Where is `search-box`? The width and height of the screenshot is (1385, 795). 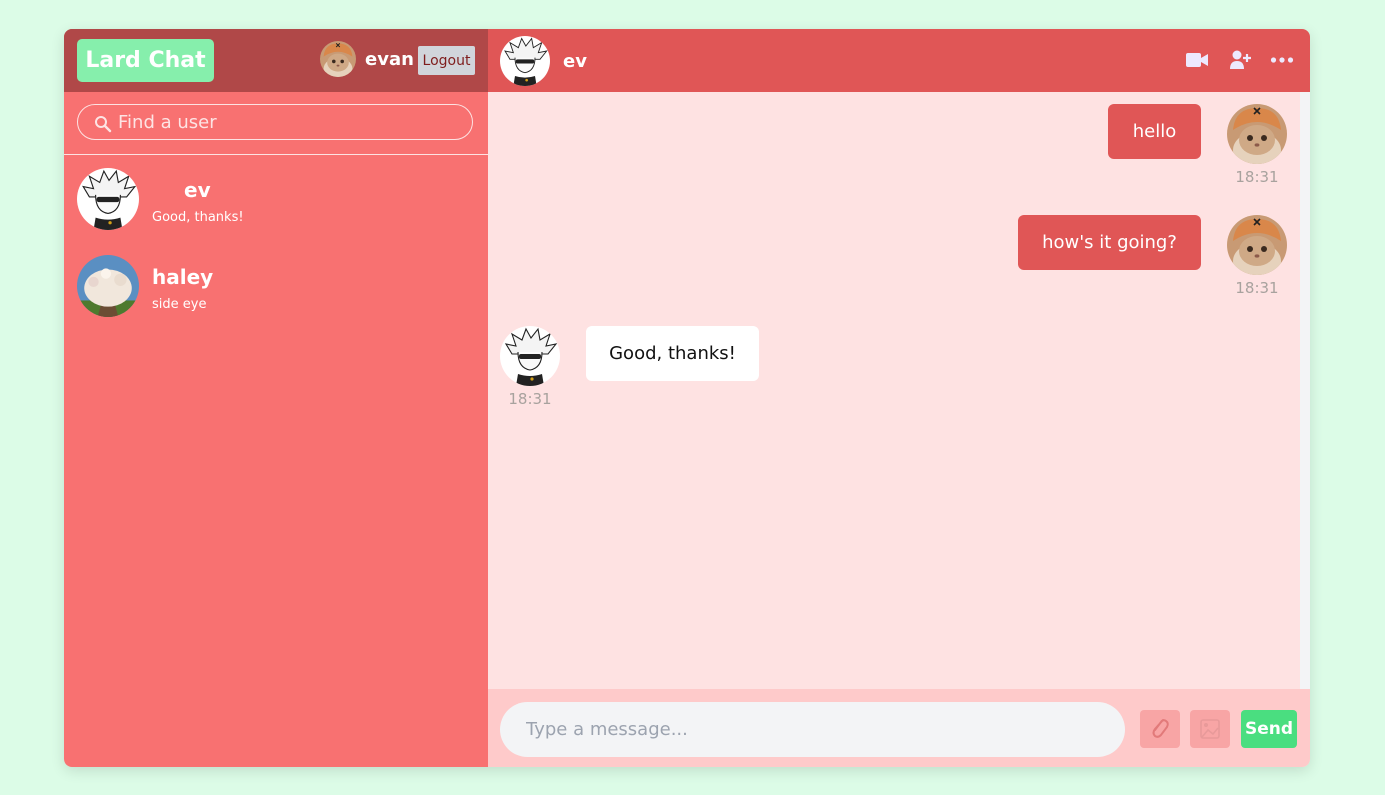 search-box is located at coordinates (275, 122).